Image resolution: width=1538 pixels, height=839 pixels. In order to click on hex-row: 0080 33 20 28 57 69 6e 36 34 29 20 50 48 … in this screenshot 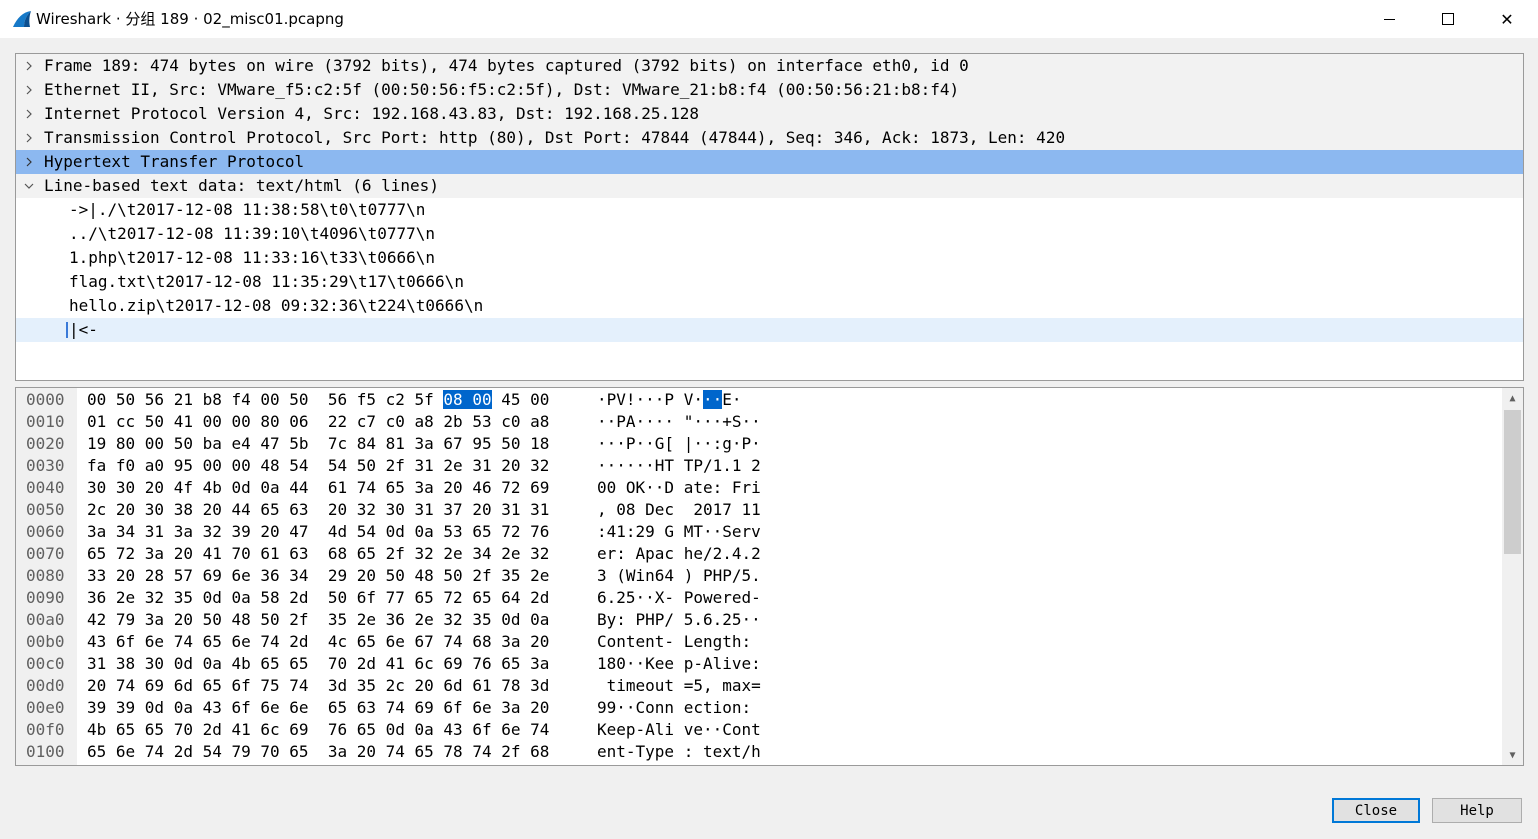, I will do `click(756, 576)`.